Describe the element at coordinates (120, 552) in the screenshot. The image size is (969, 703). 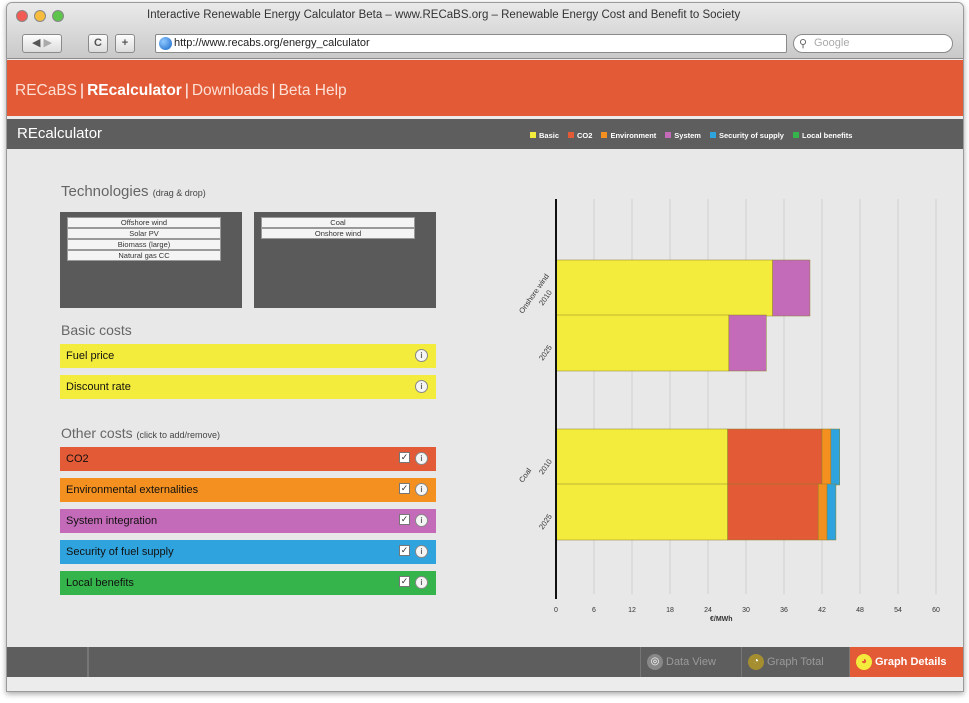
I see `security-label: Security of fuel supply` at that location.